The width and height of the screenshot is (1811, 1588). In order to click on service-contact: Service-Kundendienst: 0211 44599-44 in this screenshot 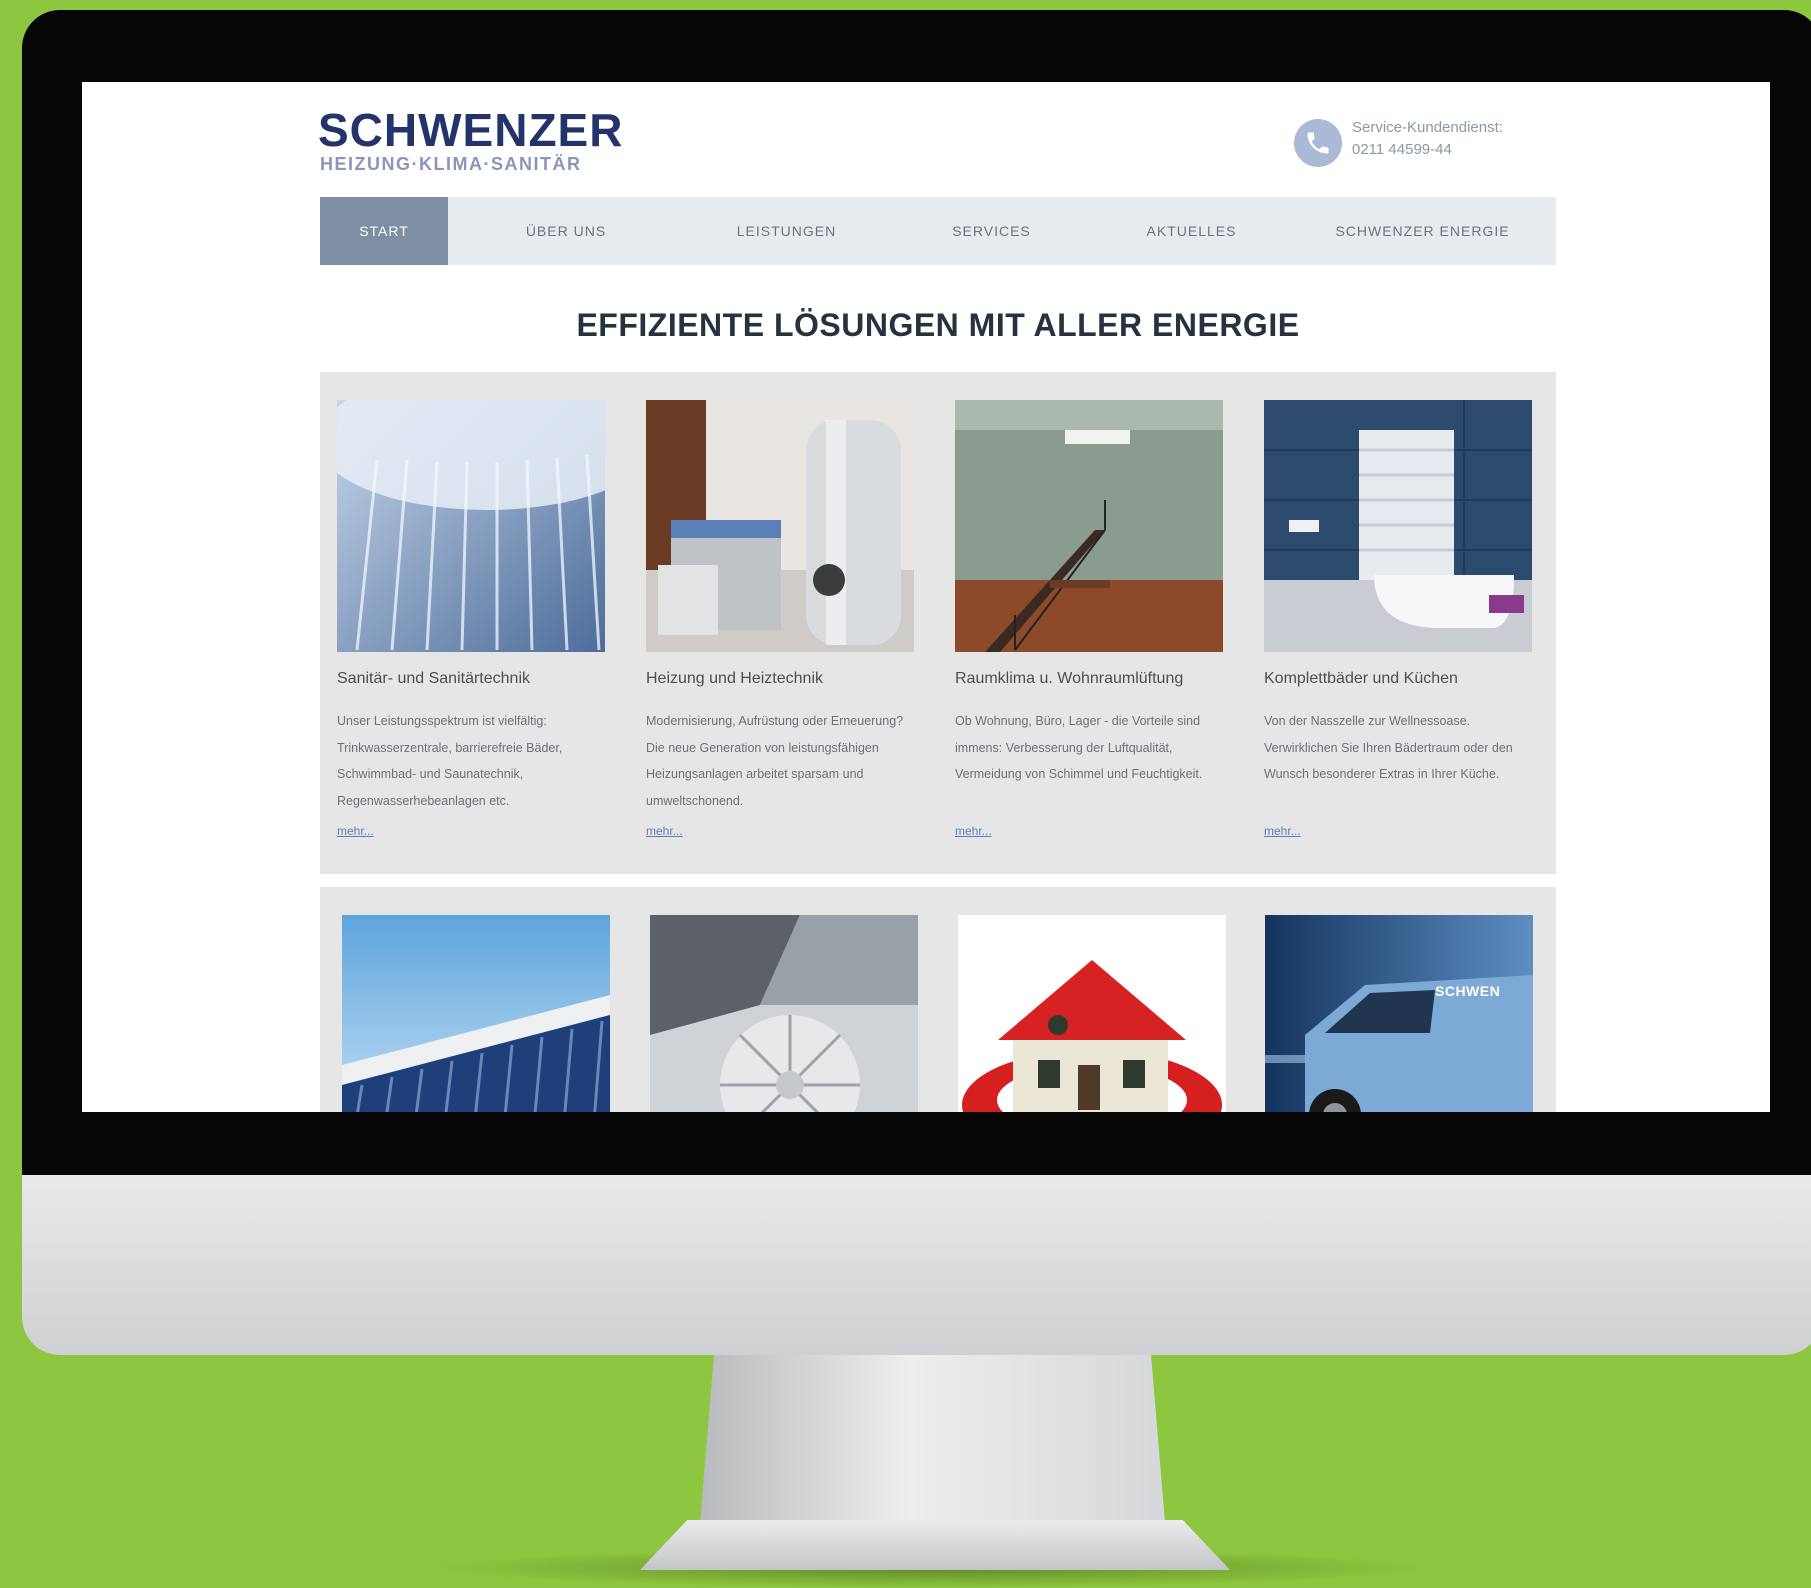, I will do `click(1424, 144)`.